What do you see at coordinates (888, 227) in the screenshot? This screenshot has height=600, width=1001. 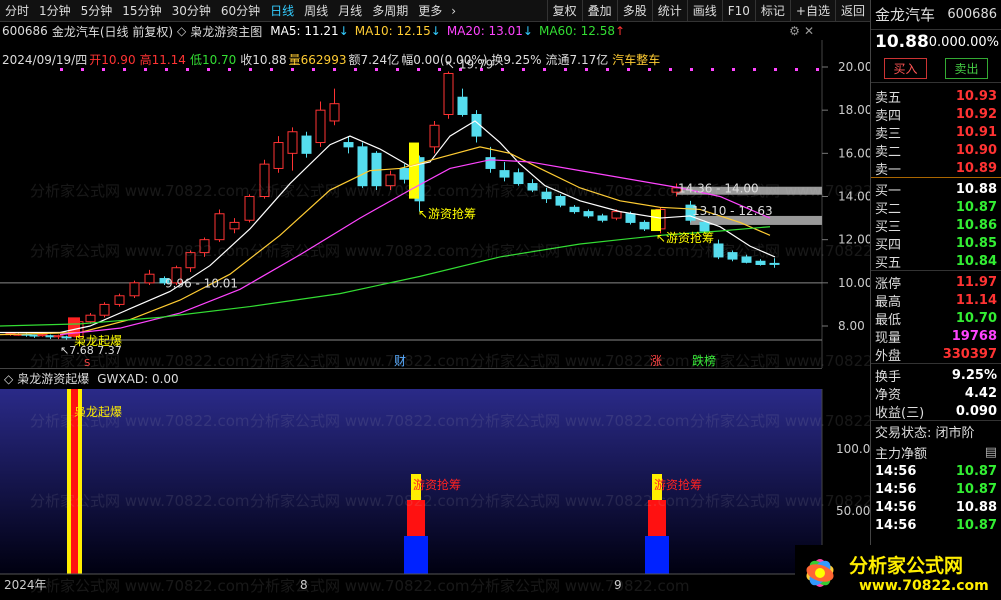 I see `quote-label: 买三` at bounding box center [888, 227].